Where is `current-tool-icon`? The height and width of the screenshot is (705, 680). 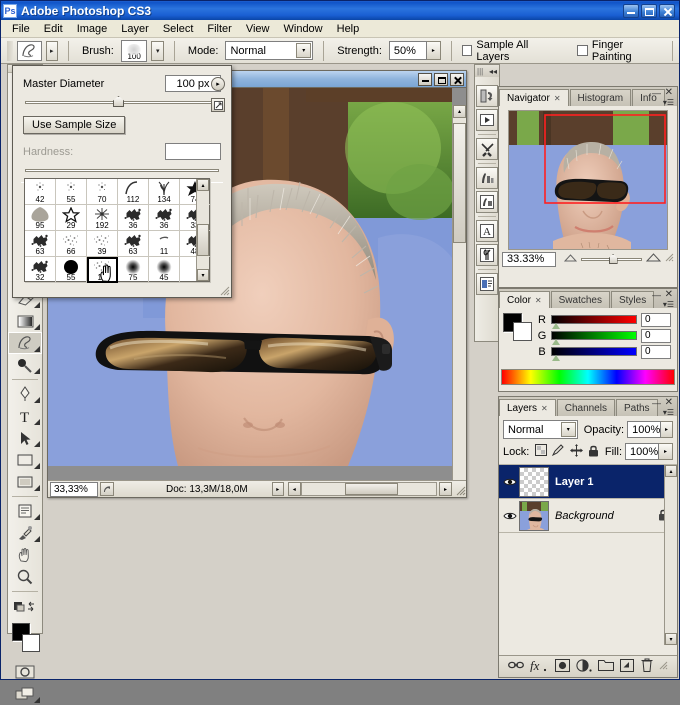
current-tool-icon is located at coordinates (29, 50).